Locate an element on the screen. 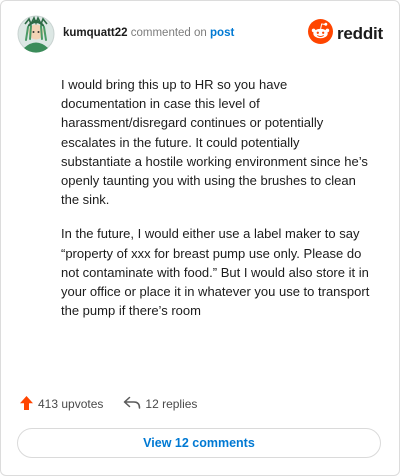 The image size is (400, 476). avatar-icon is located at coordinates (36, 34).